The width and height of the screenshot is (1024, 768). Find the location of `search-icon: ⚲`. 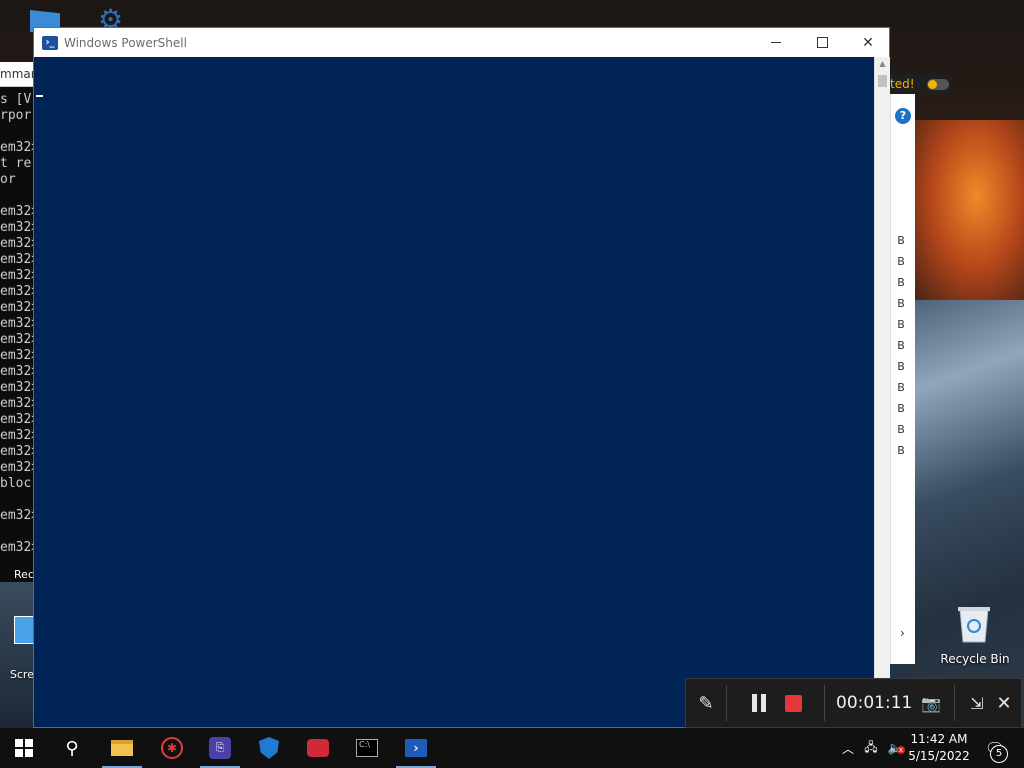

search-icon: ⚲ is located at coordinates (72, 748).